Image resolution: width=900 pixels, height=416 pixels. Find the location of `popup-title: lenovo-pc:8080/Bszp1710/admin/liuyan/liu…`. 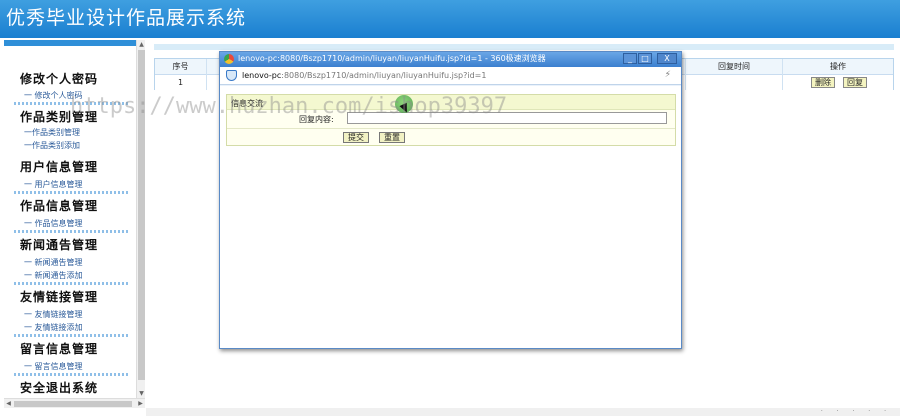

popup-title: lenovo-pc:8080/Bszp1710/admin/liuyan/liu… is located at coordinates (392, 58).